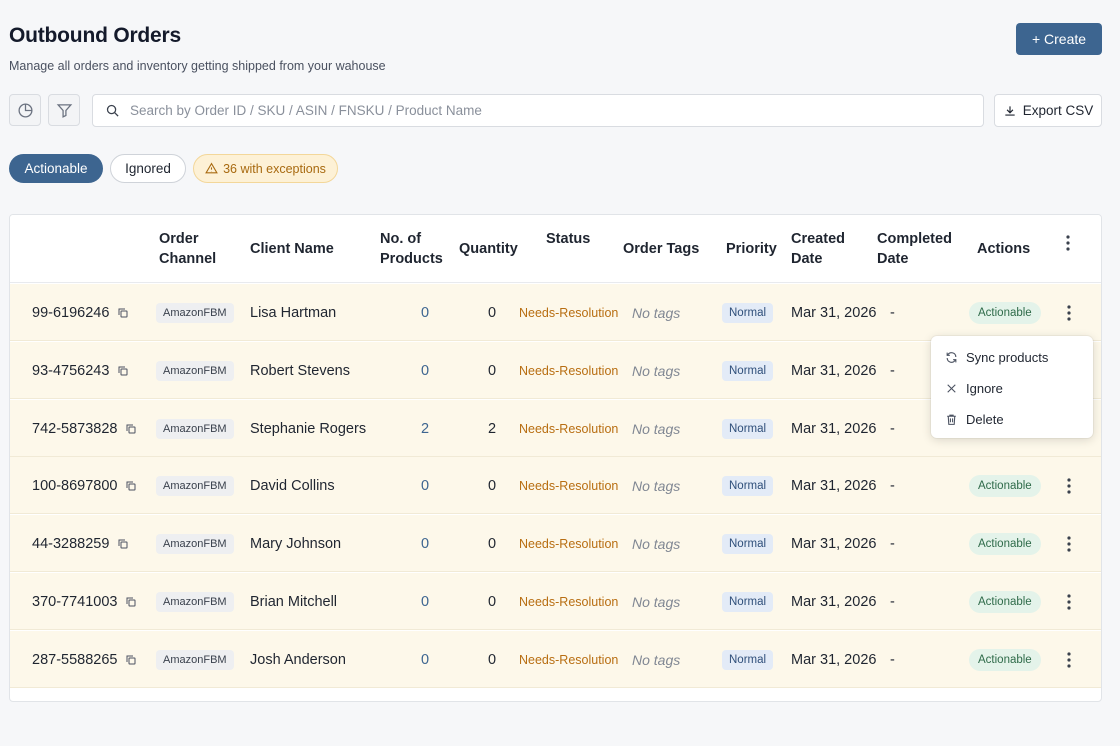 This screenshot has width=1120, height=746. I want to click on order-id: 742-5873828, so click(74, 429).